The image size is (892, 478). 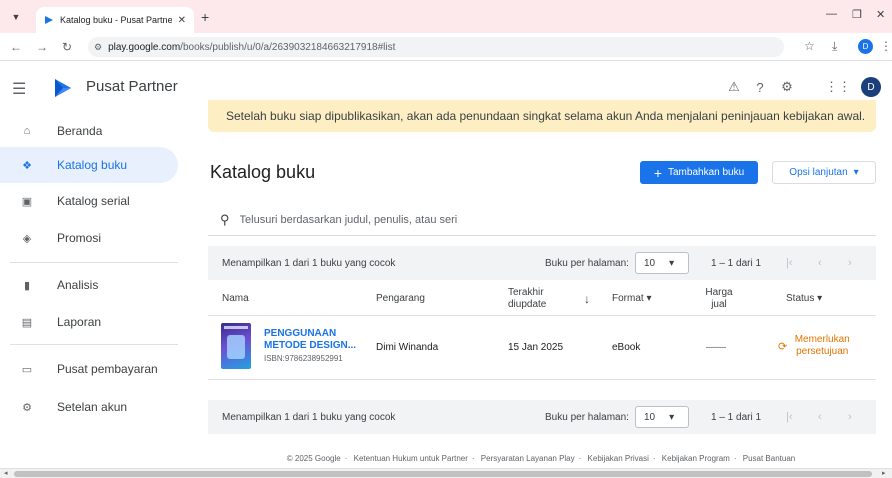 I want to click on sidebar-item-katalog-buku: ❖ Katalog buku, so click(x=89, y=165).